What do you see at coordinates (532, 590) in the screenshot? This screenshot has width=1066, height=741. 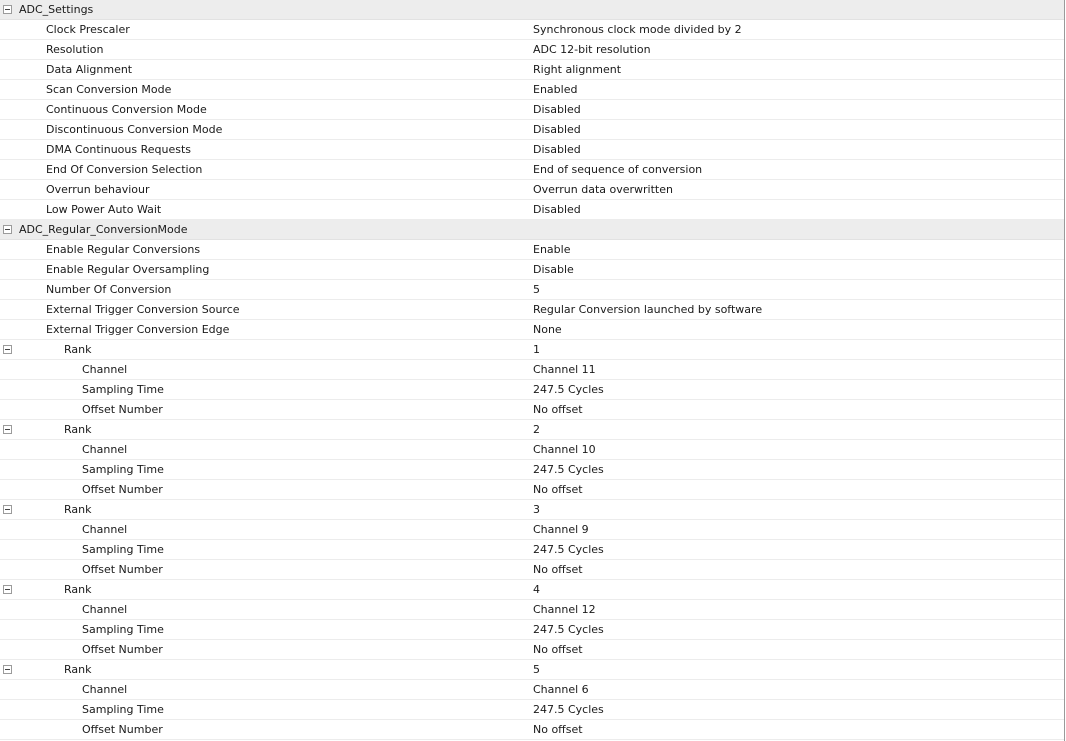 I see `property-row-rank: Rank 4` at bounding box center [532, 590].